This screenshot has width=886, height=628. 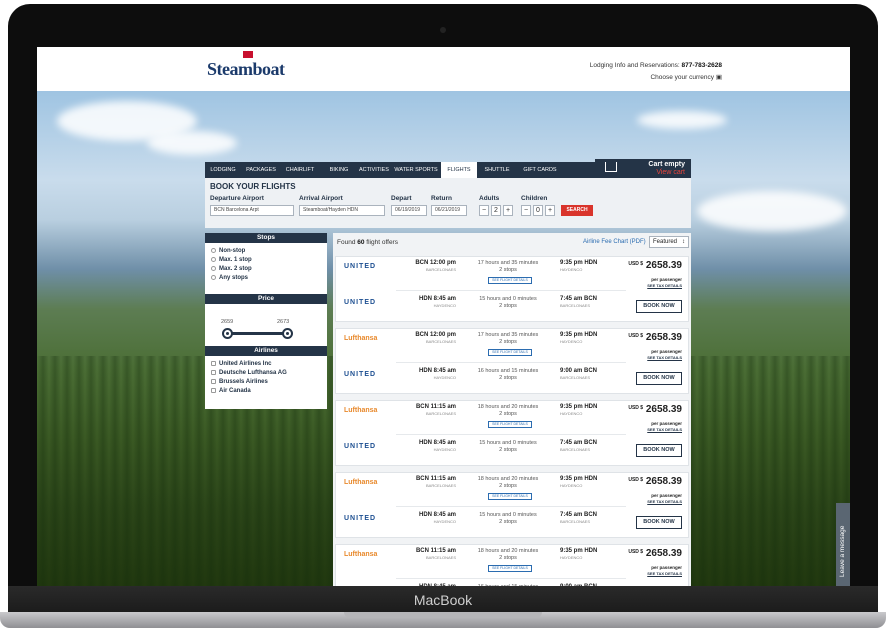 What do you see at coordinates (339, 170) in the screenshot?
I see `nav-item-biking: Biking` at bounding box center [339, 170].